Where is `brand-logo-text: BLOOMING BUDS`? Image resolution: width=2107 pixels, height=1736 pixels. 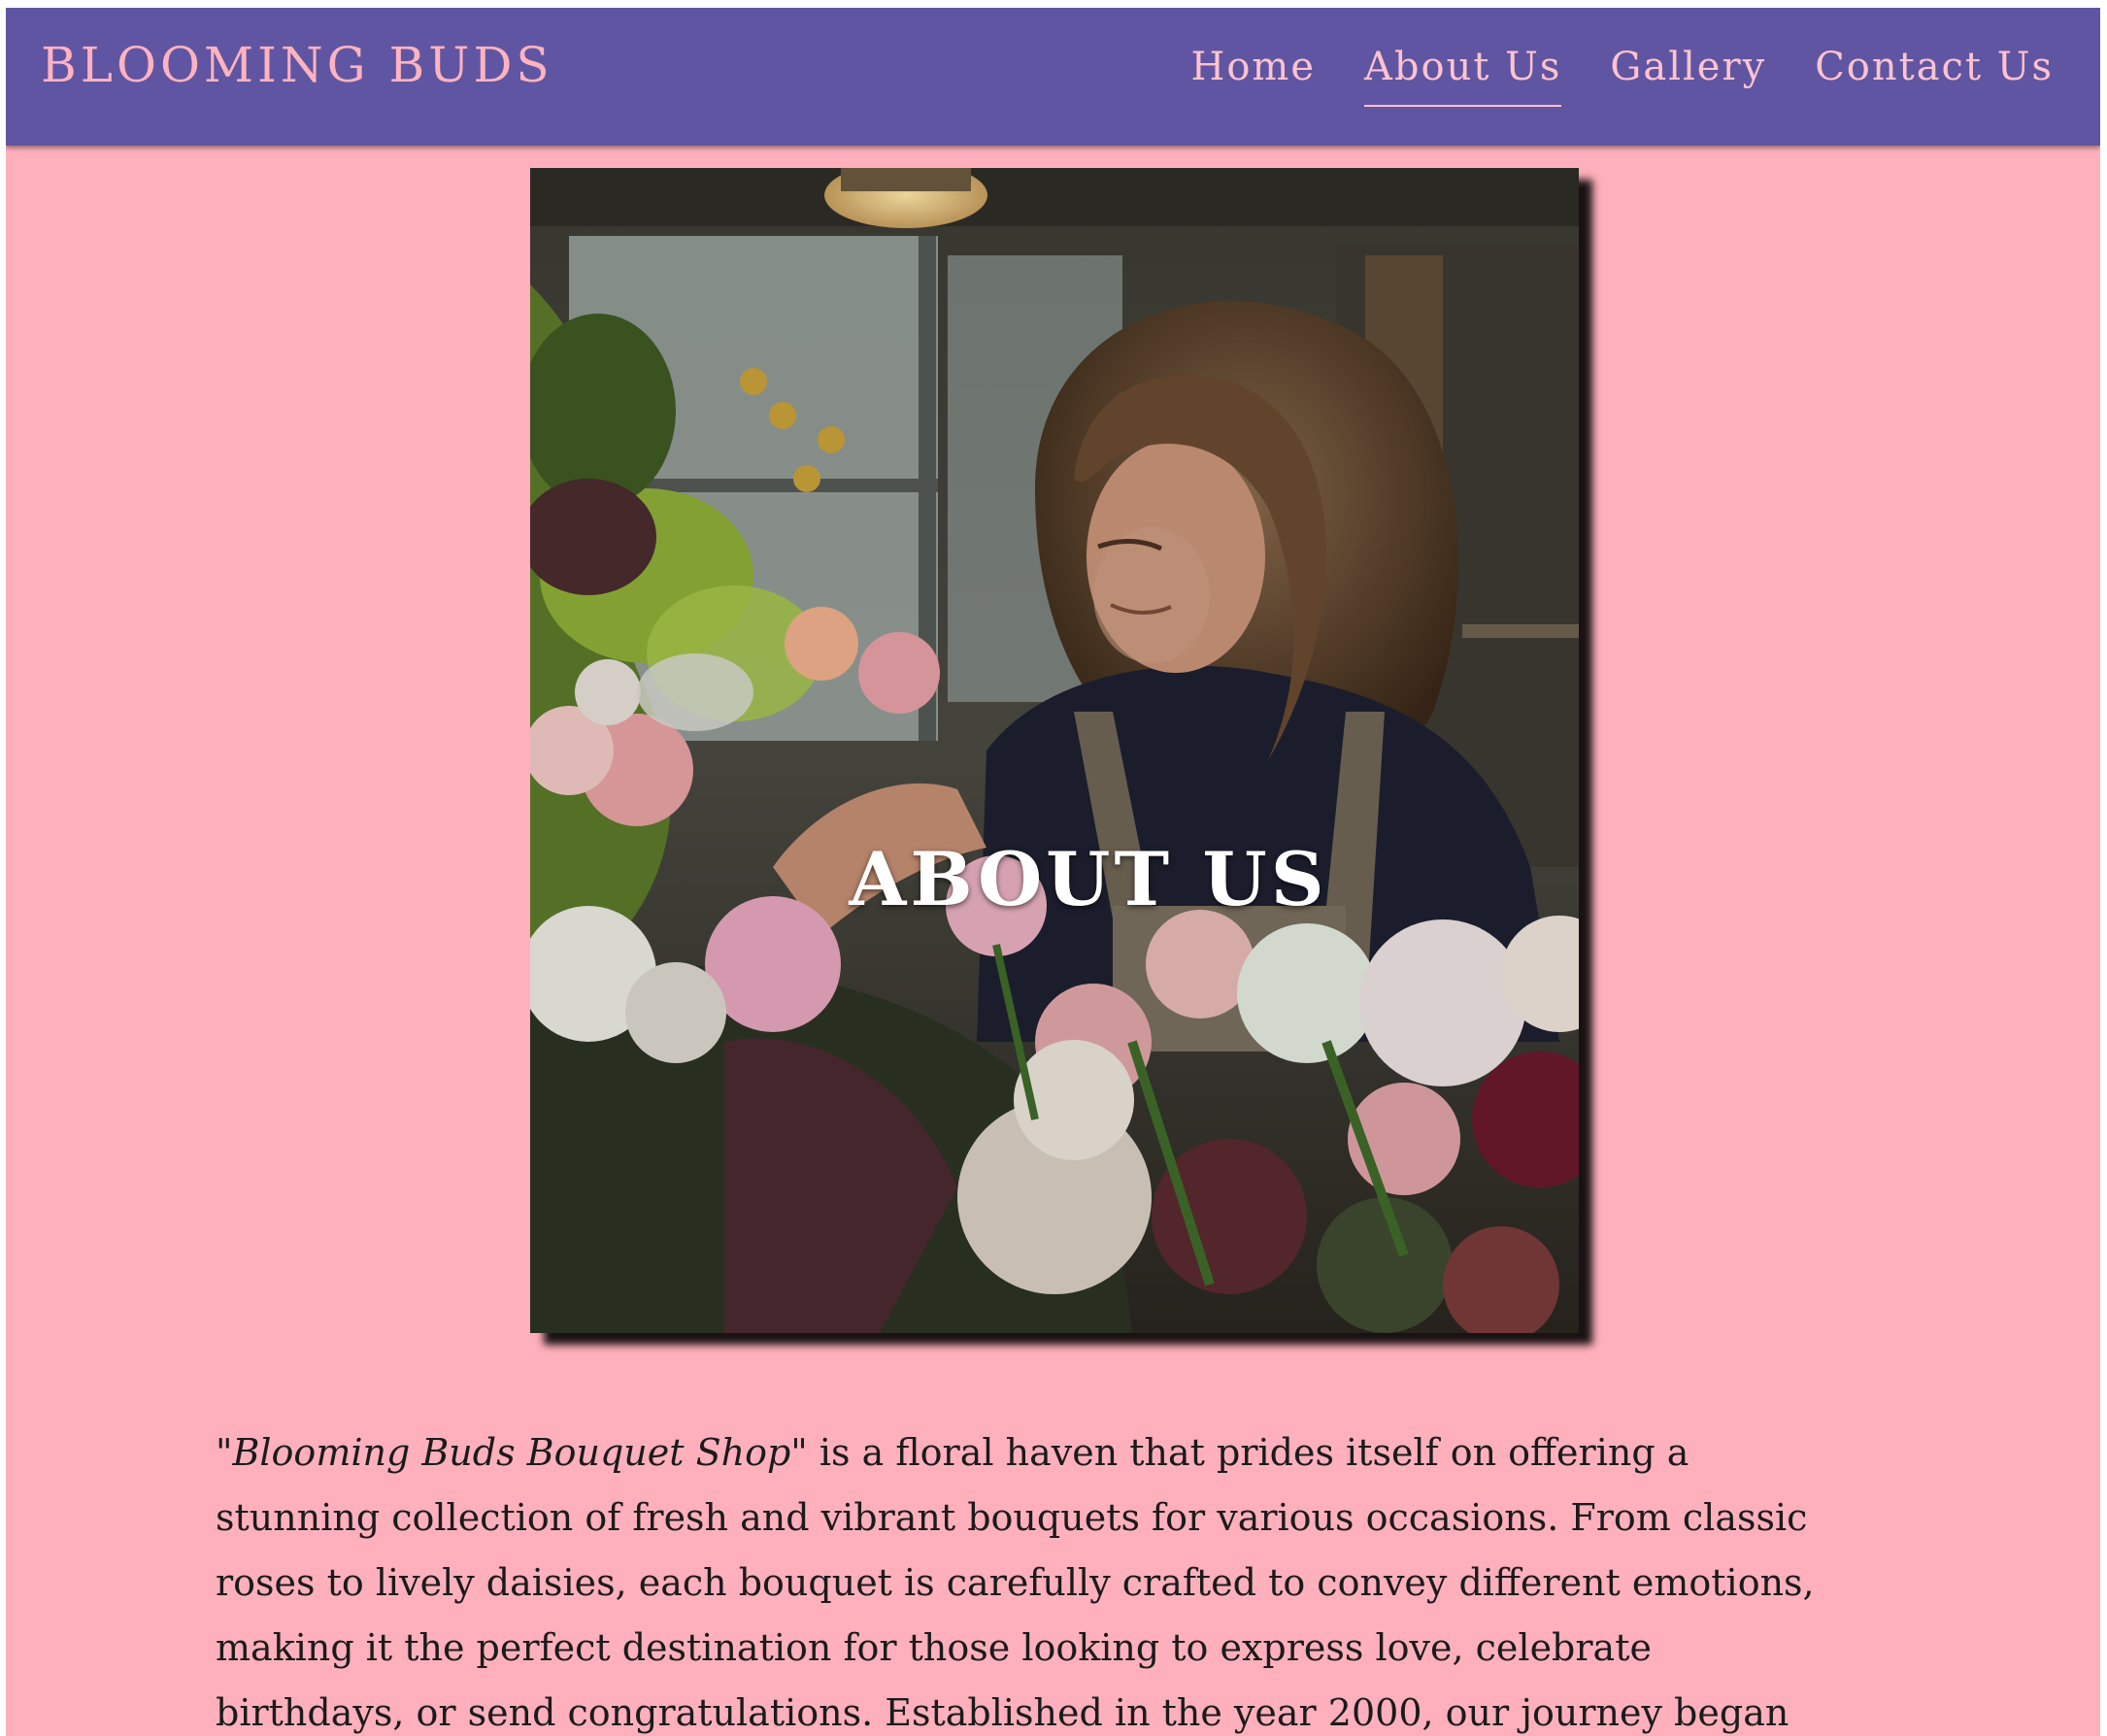
brand-logo-text: BLOOMING BUDS is located at coordinates (297, 65).